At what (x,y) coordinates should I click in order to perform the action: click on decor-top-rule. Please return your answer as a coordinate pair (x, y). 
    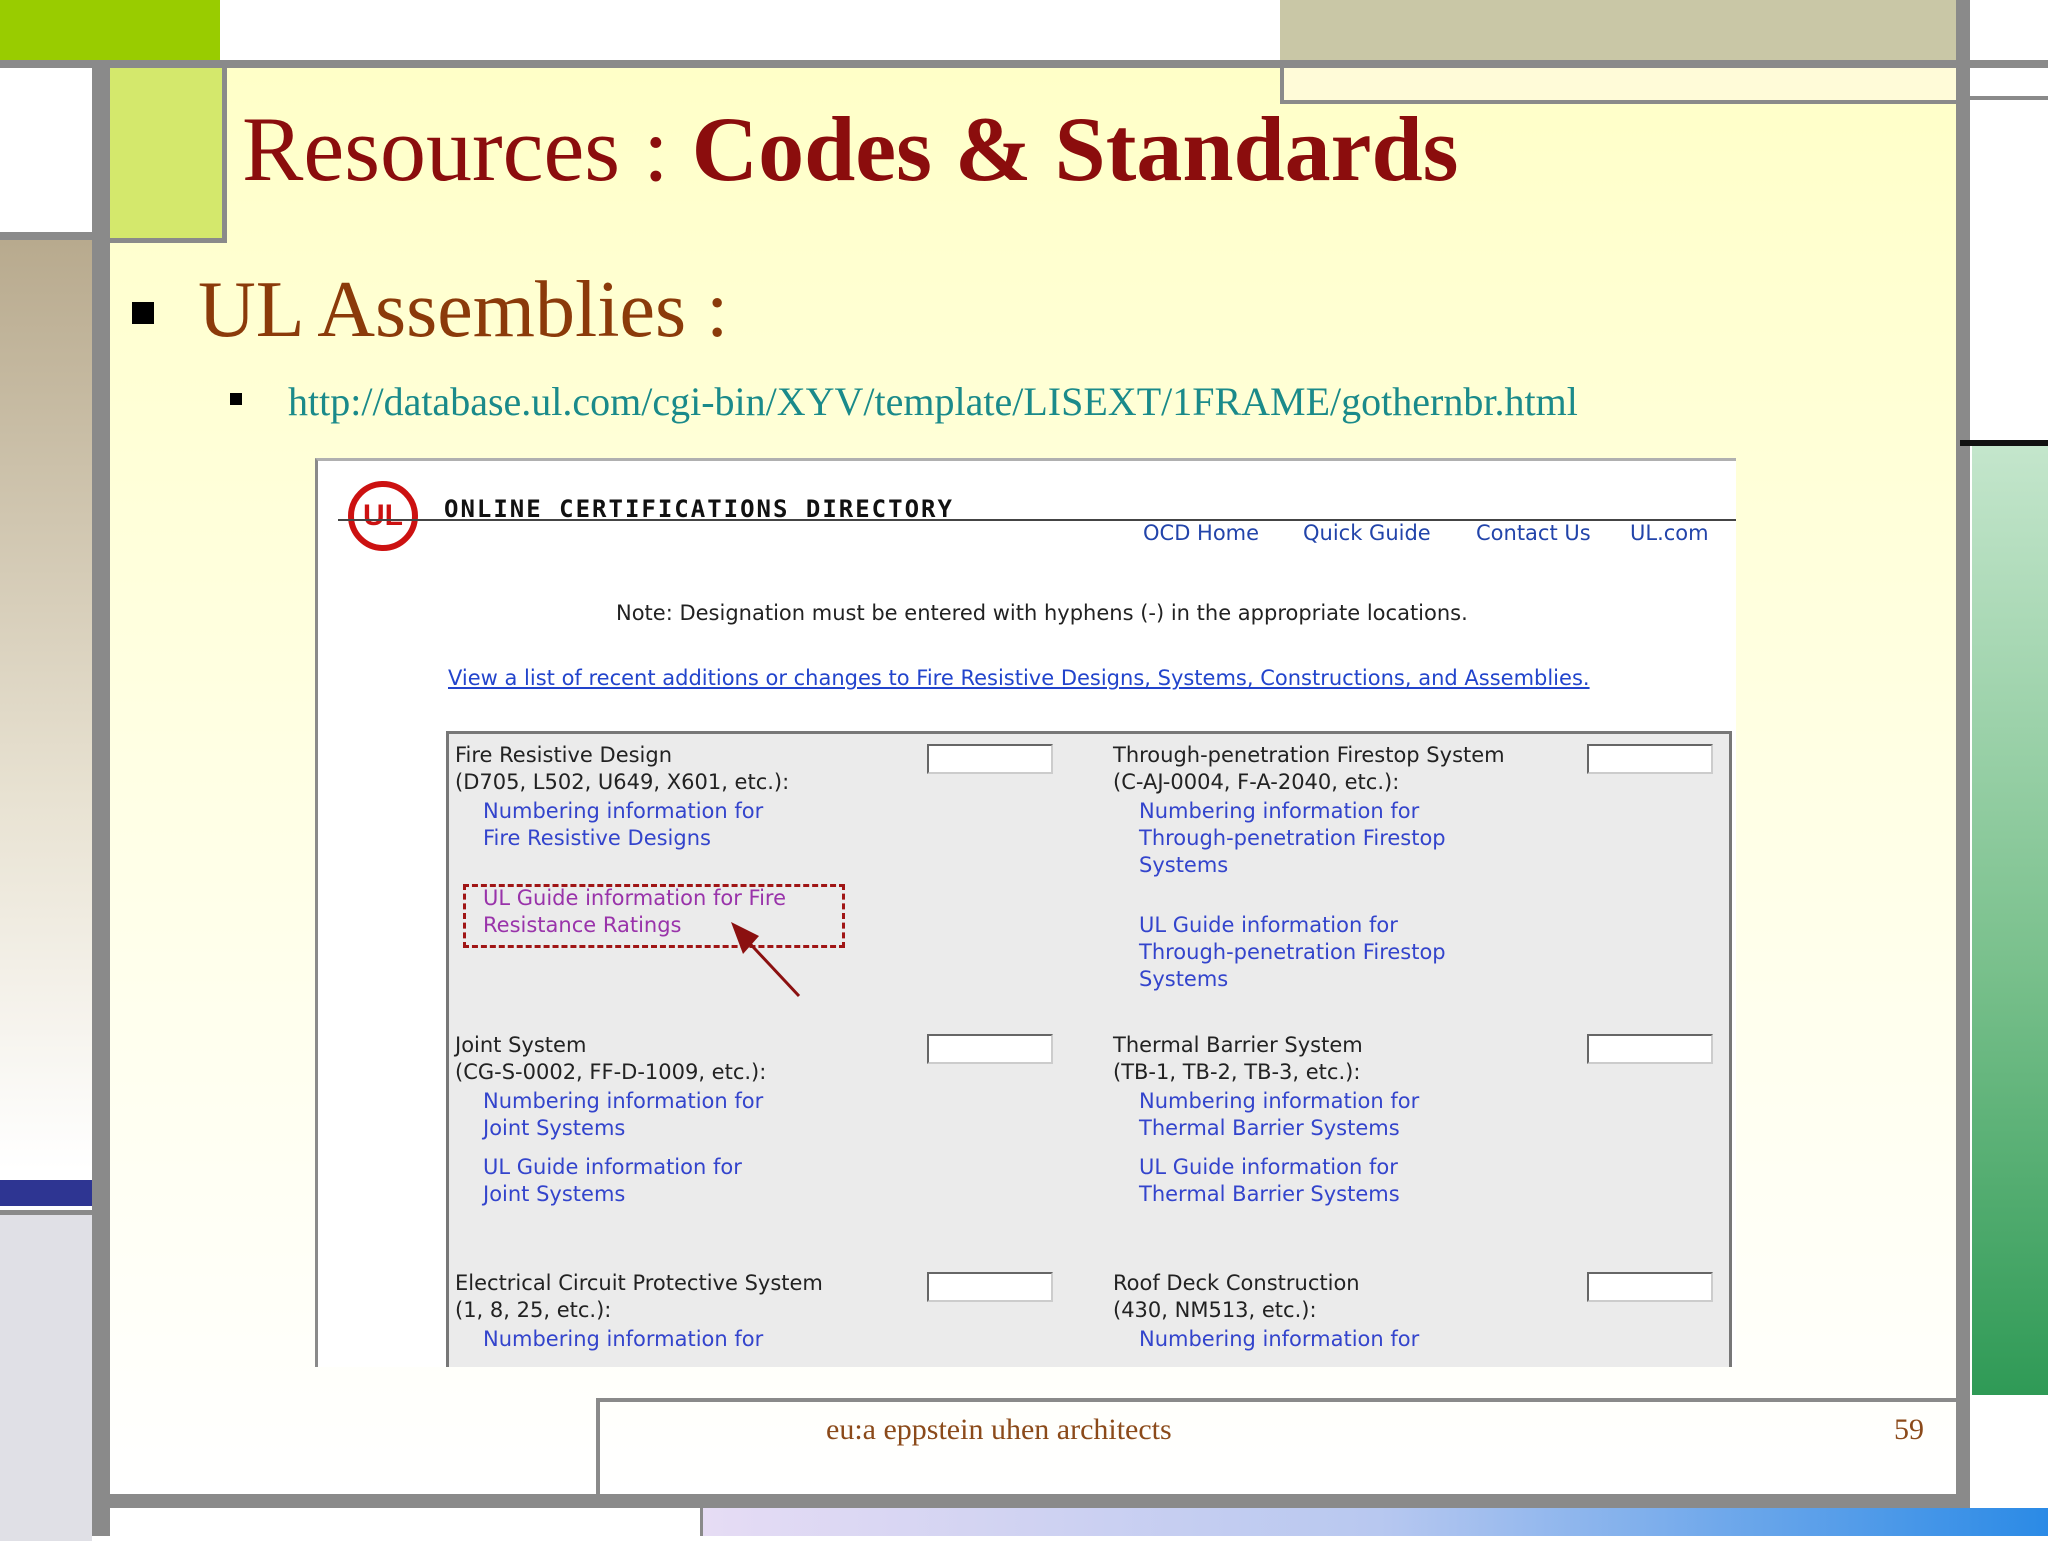
    Looking at the image, I should click on (984, 64).